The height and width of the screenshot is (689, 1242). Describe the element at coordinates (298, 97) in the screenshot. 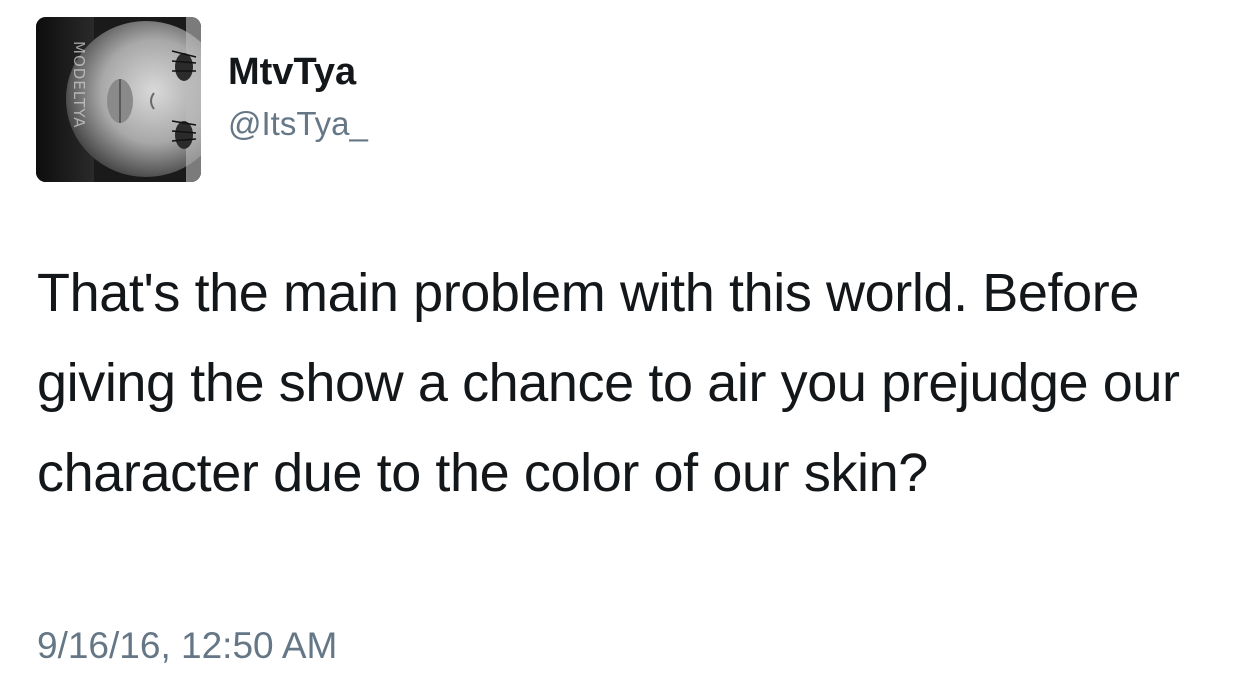

I see `user-info: MtvTya @ItsTya_` at that location.